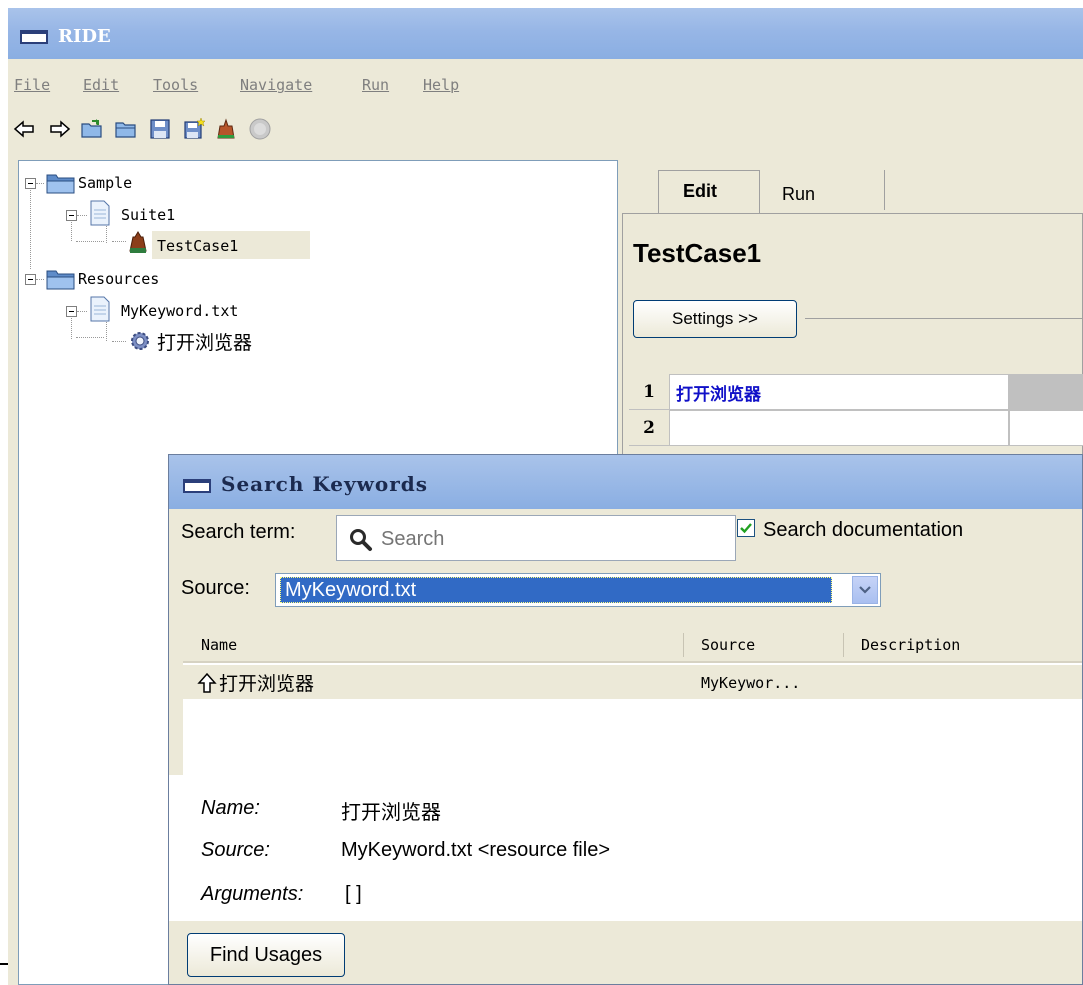 The image size is (1083, 985). I want to click on step-row-2: 2, so click(856, 428).